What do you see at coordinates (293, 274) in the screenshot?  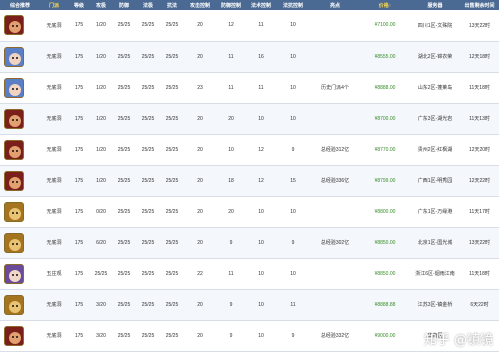 I see `cell-c4: 10` at bounding box center [293, 274].